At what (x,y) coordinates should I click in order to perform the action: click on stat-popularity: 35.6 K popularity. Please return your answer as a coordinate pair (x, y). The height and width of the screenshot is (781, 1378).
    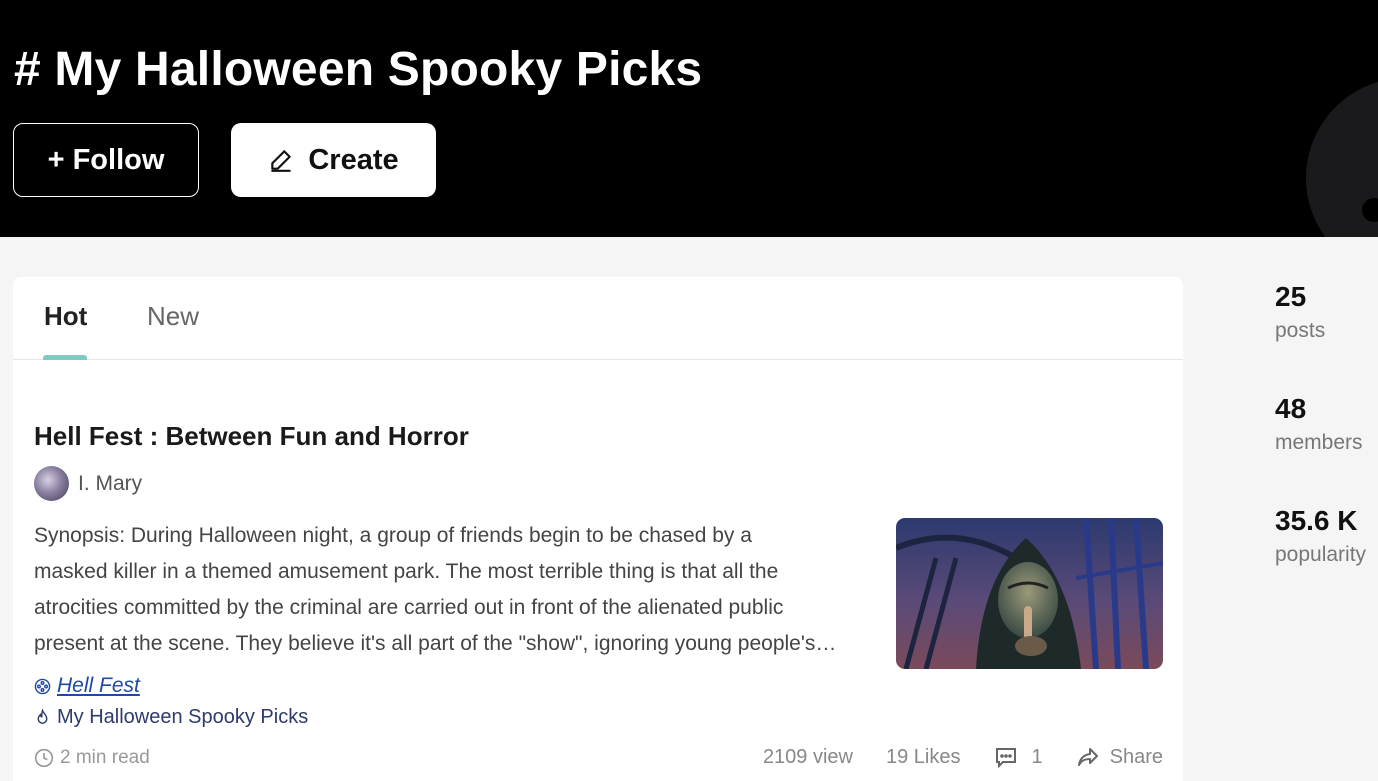
    Looking at the image, I should click on (1320, 561).